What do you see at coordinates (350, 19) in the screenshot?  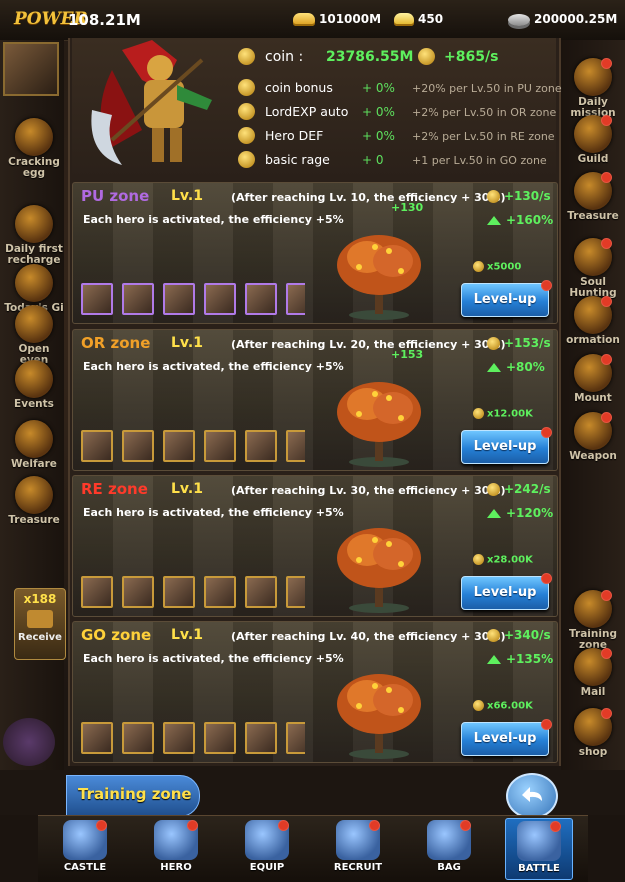 I see `gold-value: 101000M` at bounding box center [350, 19].